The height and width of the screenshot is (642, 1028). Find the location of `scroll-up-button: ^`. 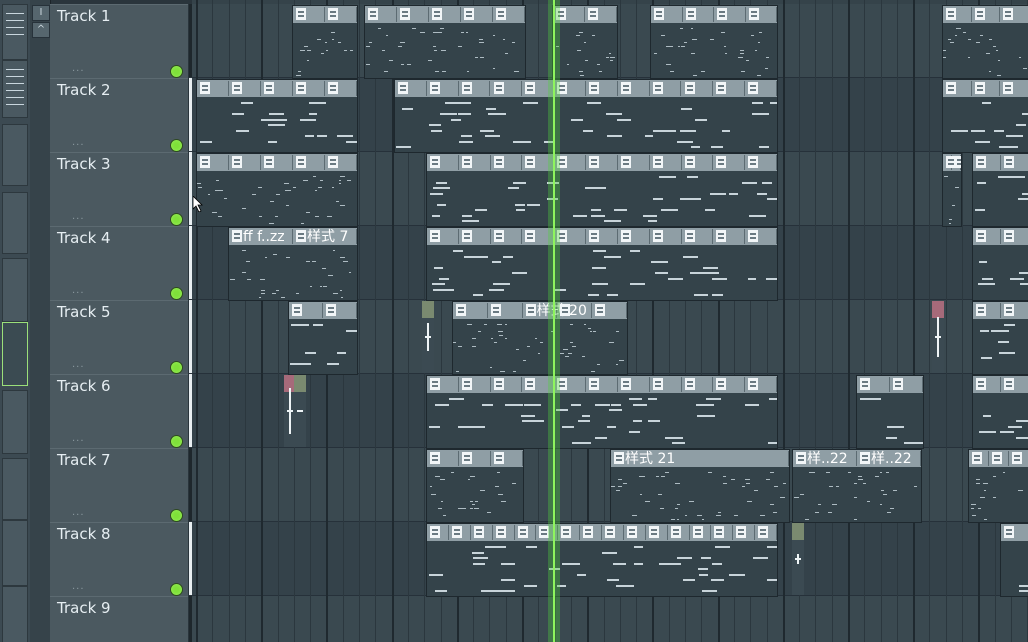

scroll-up-button: ^ is located at coordinates (41, 30).